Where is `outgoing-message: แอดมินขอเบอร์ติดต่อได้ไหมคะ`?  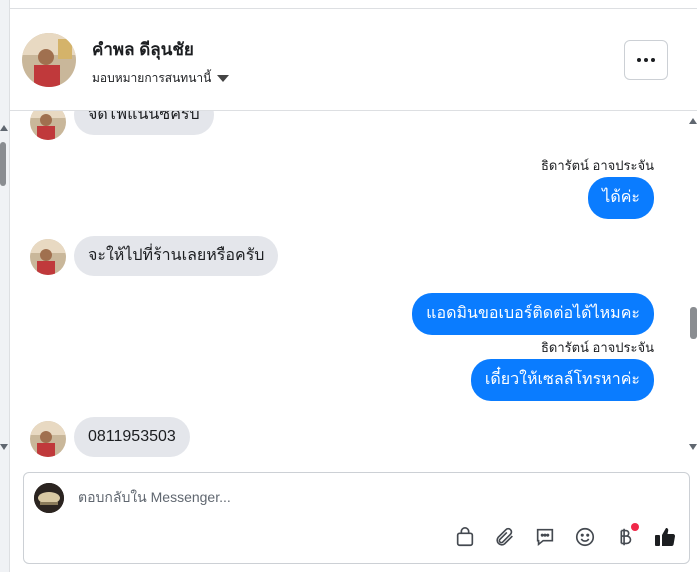 outgoing-message: แอดมินขอเบอร์ติดต่อได้ไหมคะ is located at coordinates (533, 314).